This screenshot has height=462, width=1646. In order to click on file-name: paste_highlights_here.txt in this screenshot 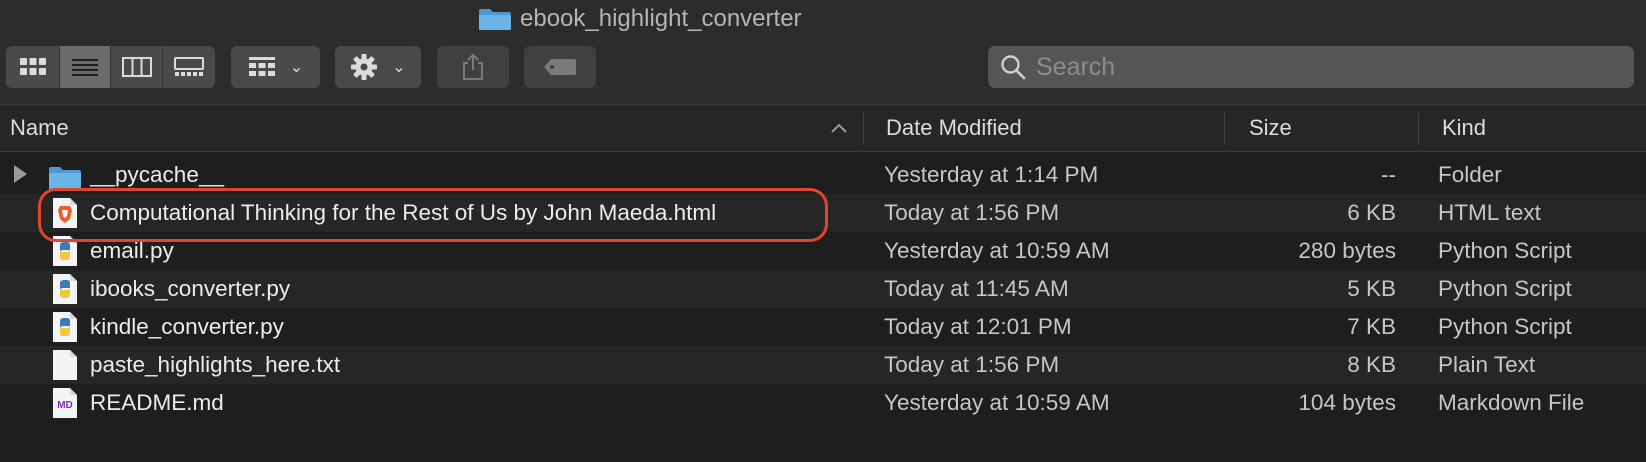, I will do `click(215, 364)`.